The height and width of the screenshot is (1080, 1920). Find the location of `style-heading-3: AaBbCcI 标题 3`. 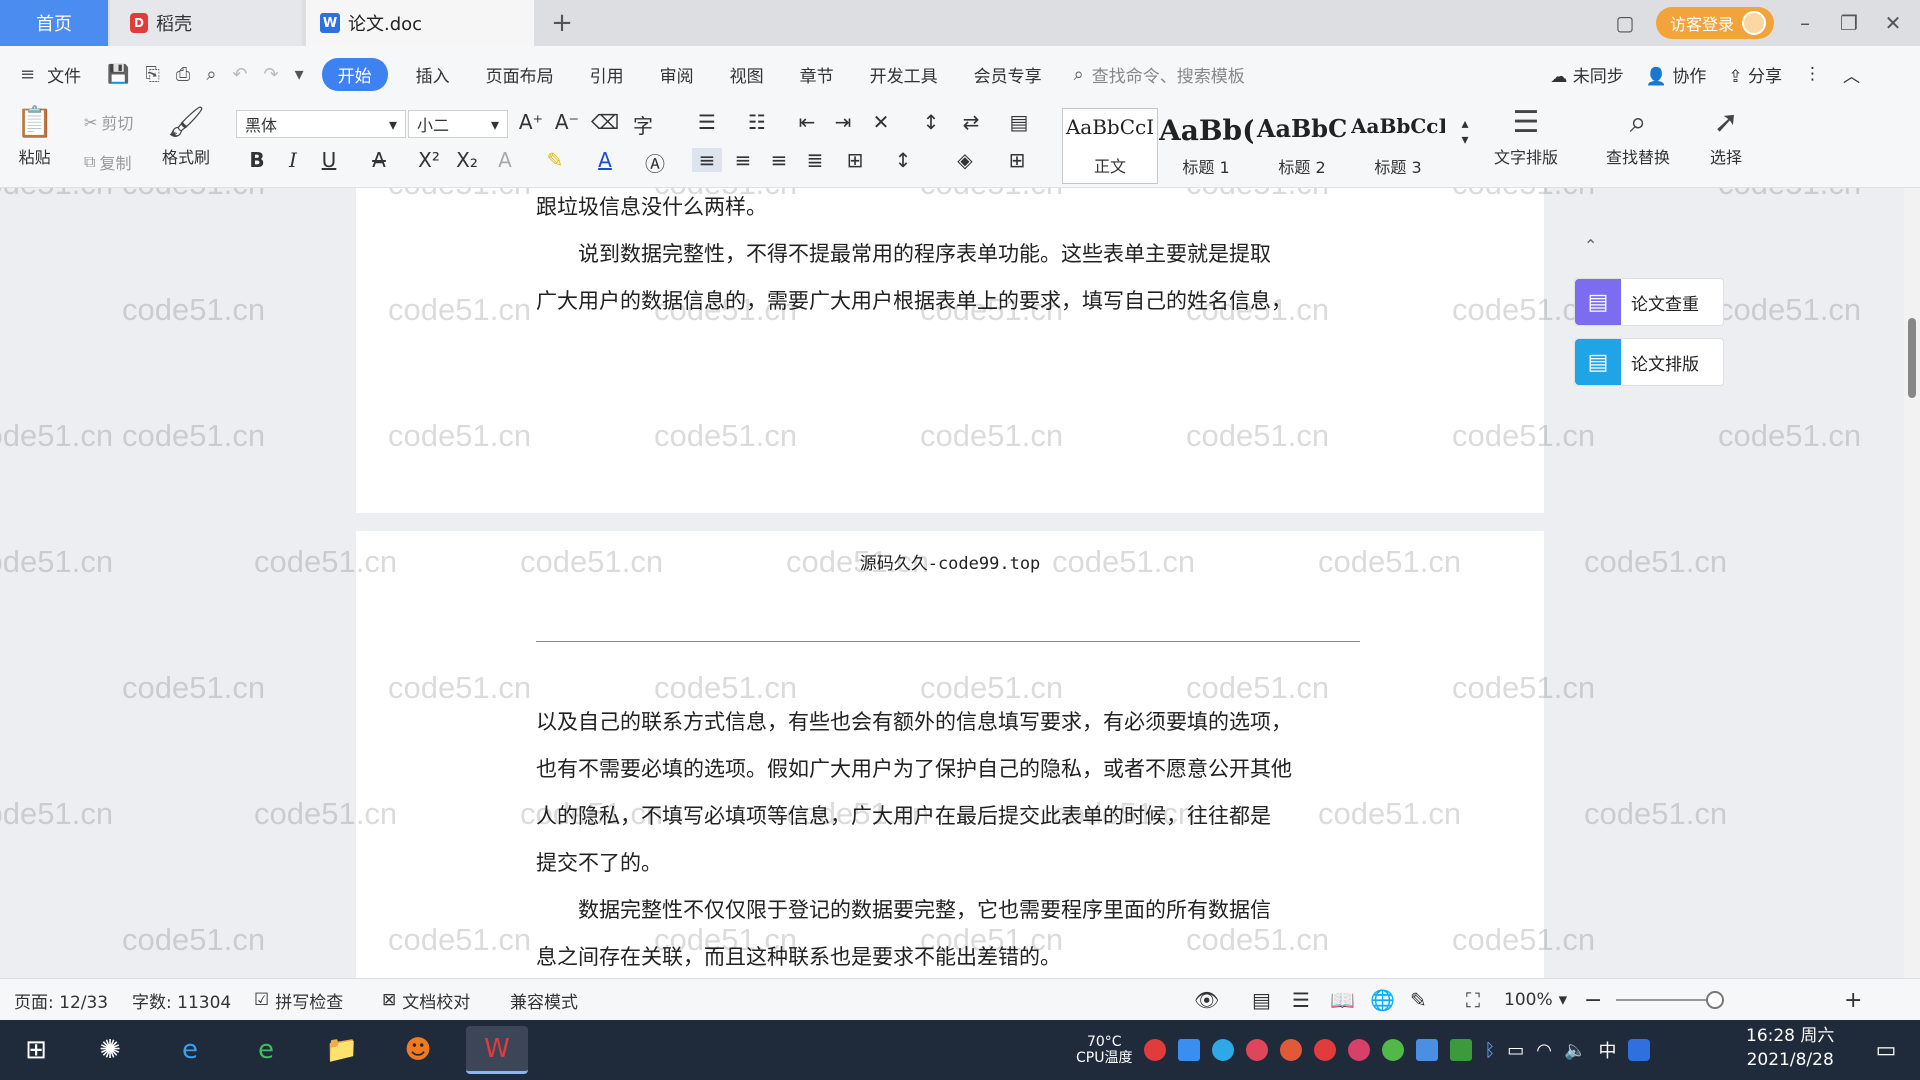

style-heading-3: AaBbCcI 标题 3 is located at coordinates (1398, 146).